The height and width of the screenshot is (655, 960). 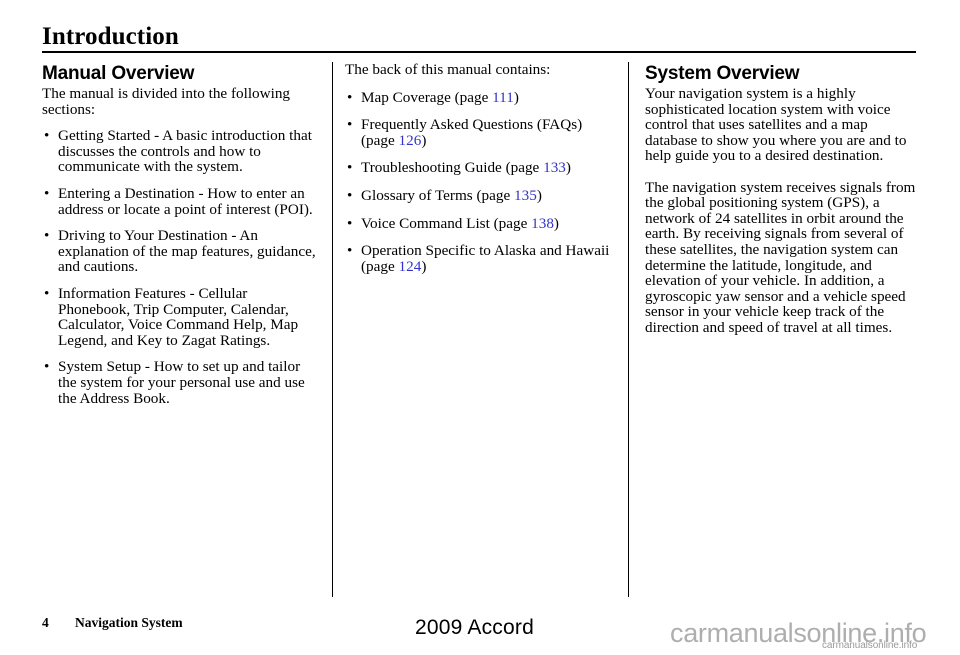 What do you see at coordinates (722, 73) in the screenshot?
I see `system-overview-heading: System Overview` at bounding box center [722, 73].